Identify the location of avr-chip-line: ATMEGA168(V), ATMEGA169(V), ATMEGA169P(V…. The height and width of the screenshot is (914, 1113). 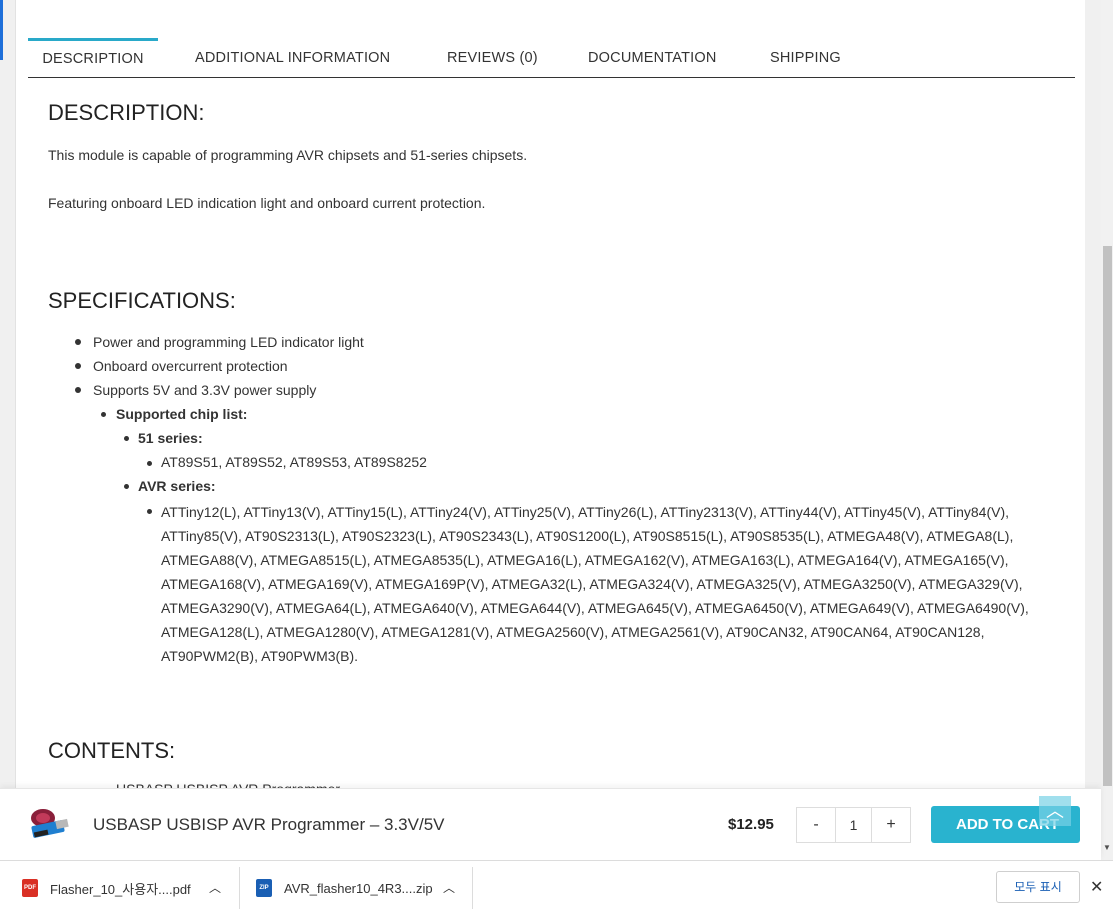
(592, 584).